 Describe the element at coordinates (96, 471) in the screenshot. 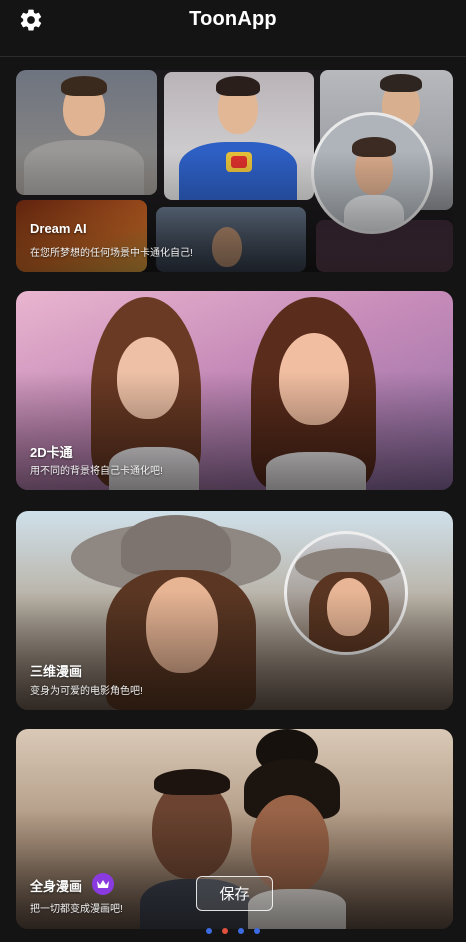

I see `card-subtitle: 用不同的背景将自己卡通化吧!` at that location.